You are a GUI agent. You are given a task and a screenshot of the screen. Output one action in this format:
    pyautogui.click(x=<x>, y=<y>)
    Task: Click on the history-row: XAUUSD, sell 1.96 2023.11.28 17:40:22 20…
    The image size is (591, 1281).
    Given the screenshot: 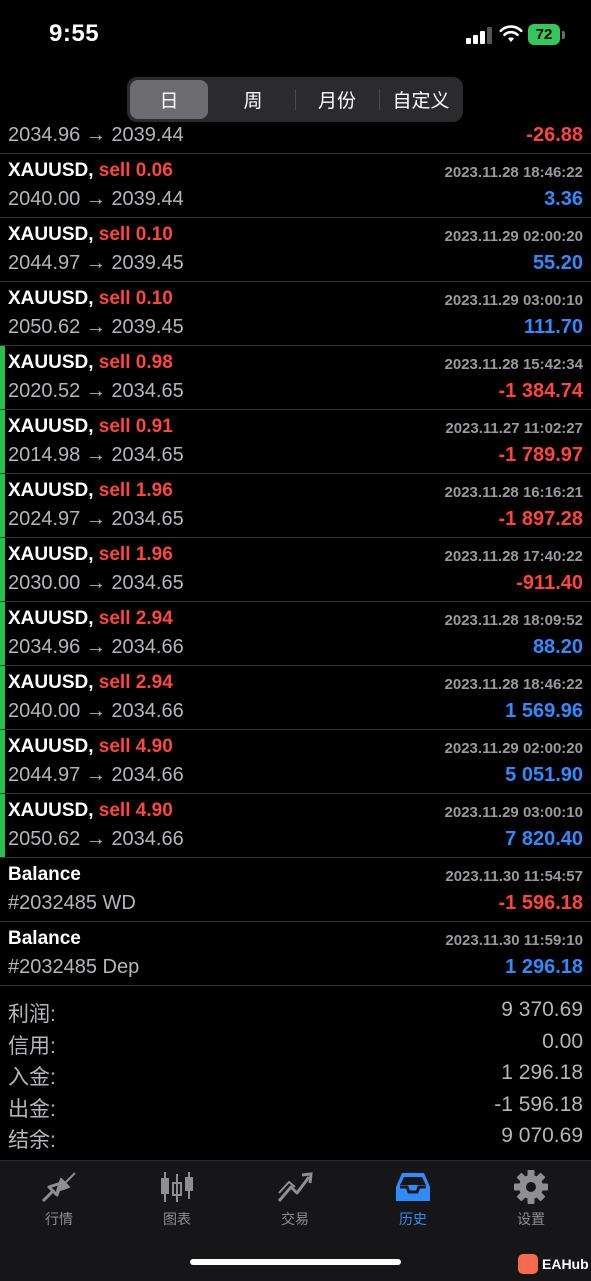 What is the action you would take?
    pyautogui.click(x=295, y=570)
    